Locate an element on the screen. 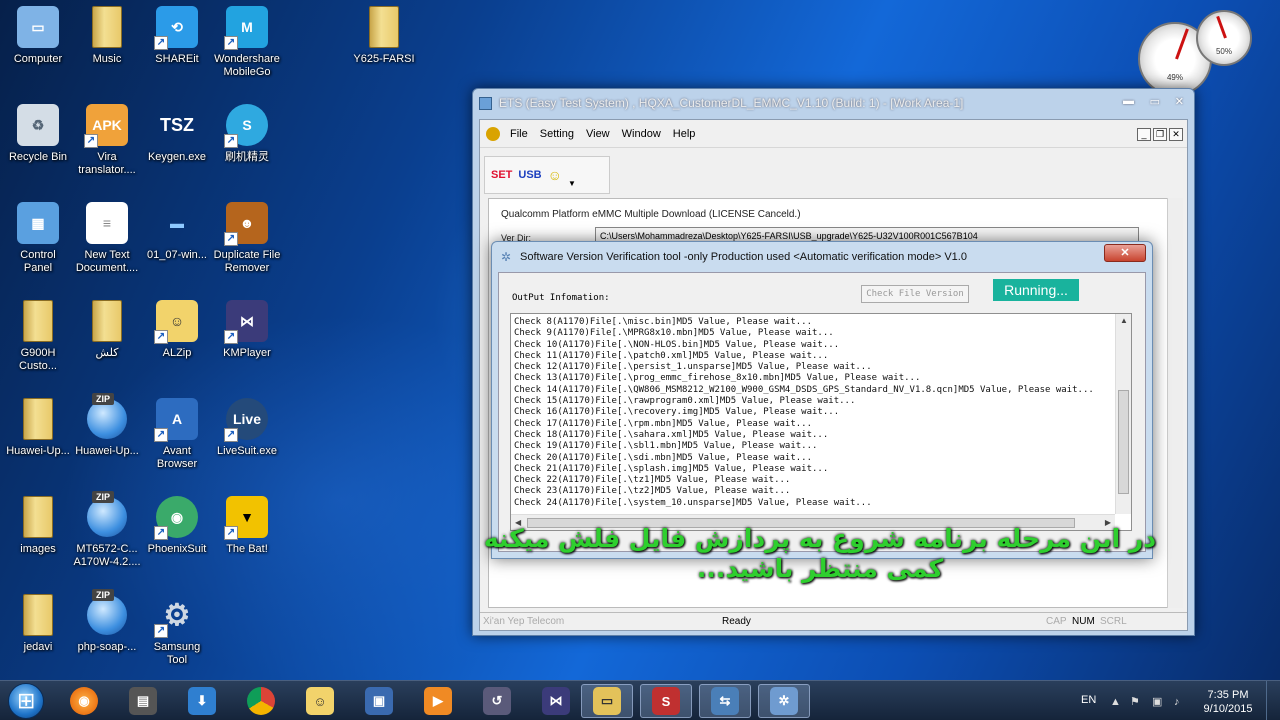 Image resolution: width=1280 pixels, height=720 pixels. menu-window: Window is located at coordinates (641, 134).